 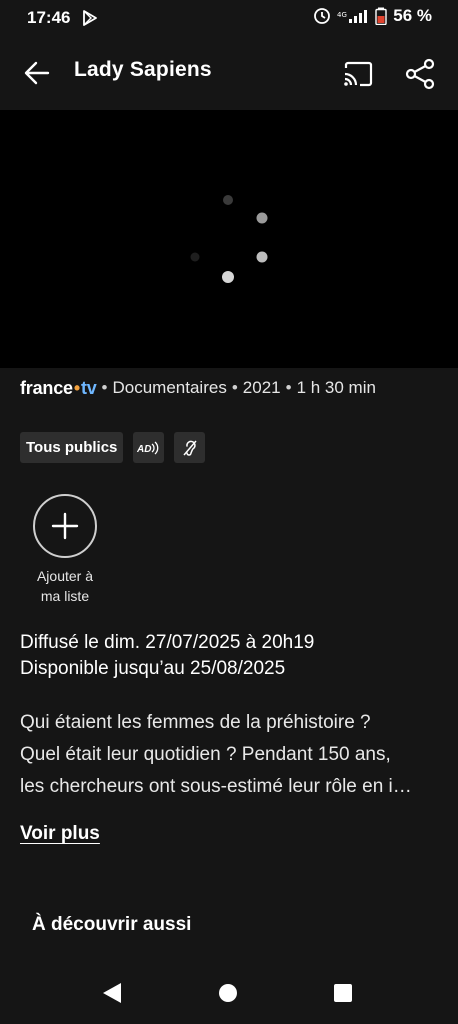 I want to click on add-to-list-label-line1: Ajouter à, so click(x=65, y=576).